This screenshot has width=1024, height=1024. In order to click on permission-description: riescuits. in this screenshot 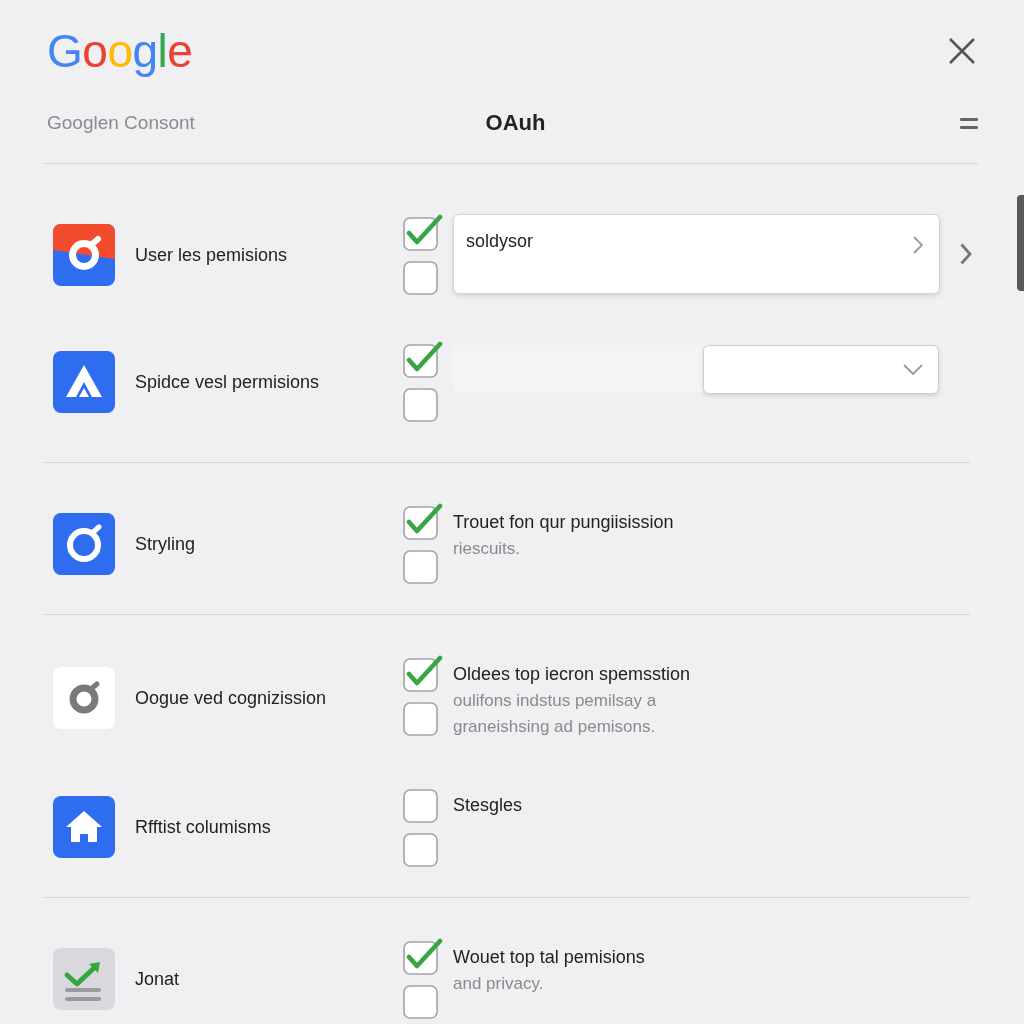, I will do `click(487, 549)`.